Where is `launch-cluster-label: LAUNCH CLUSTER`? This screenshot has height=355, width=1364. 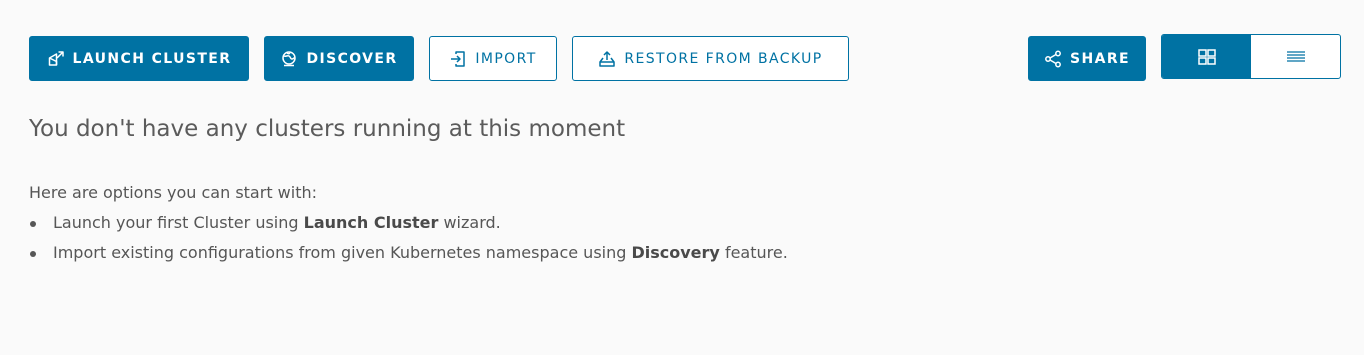 launch-cluster-label: LAUNCH CLUSTER is located at coordinates (152, 58).